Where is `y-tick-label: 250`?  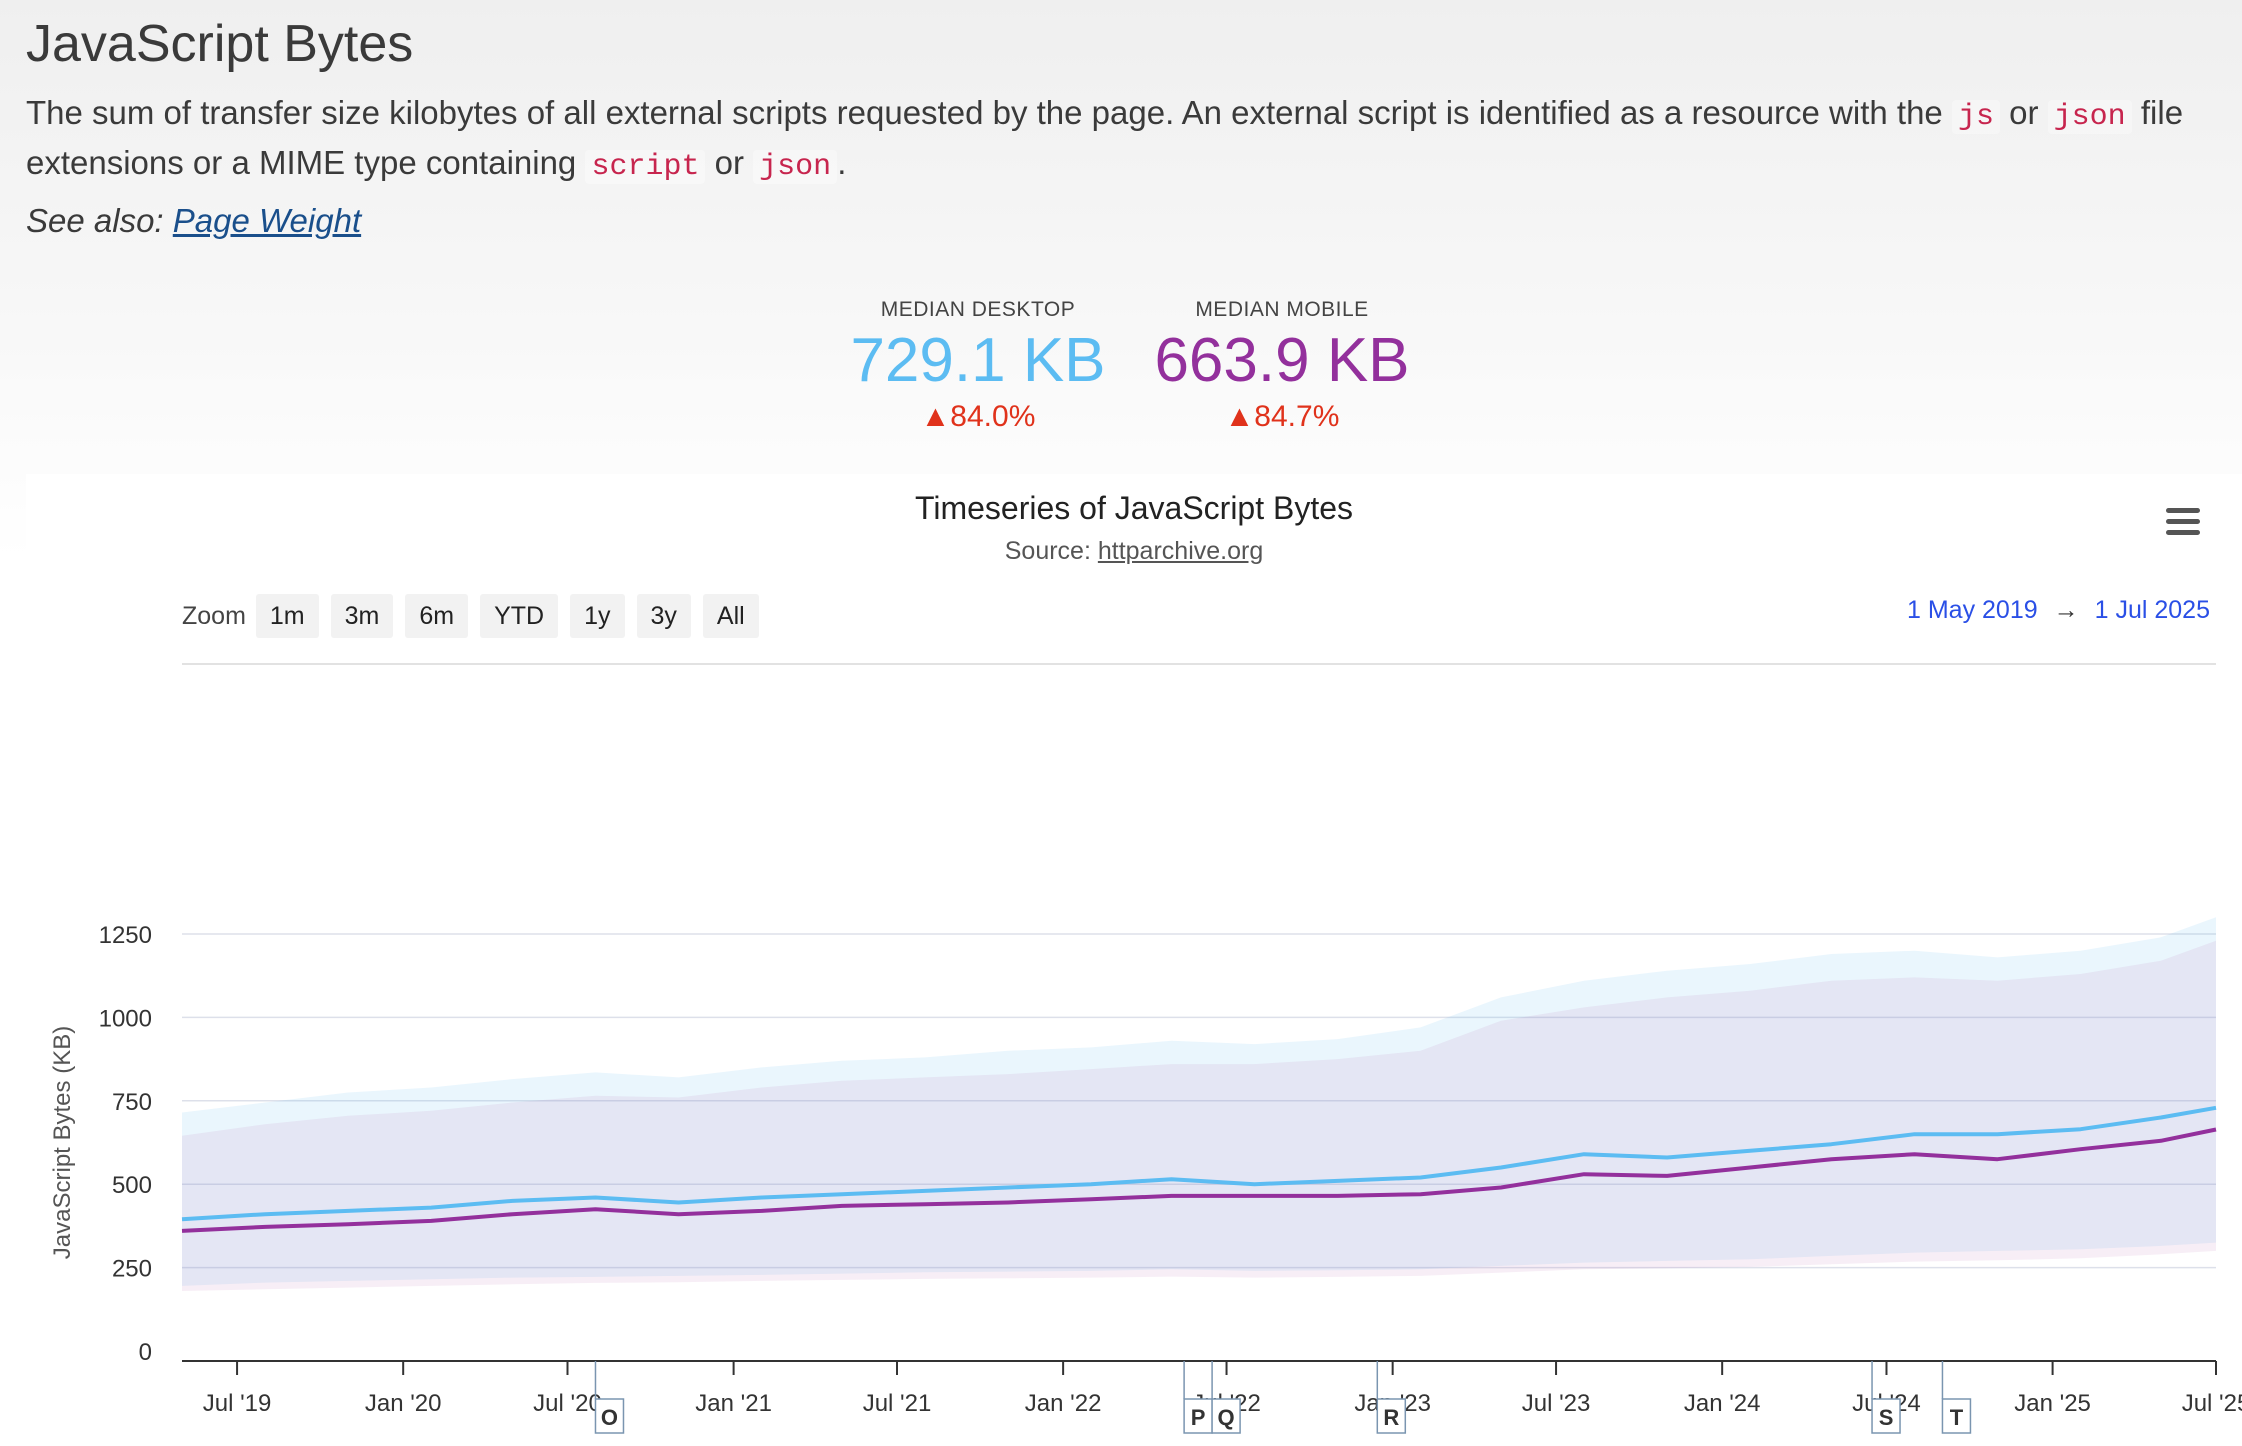 y-tick-label: 250 is located at coordinates (132, 1269).